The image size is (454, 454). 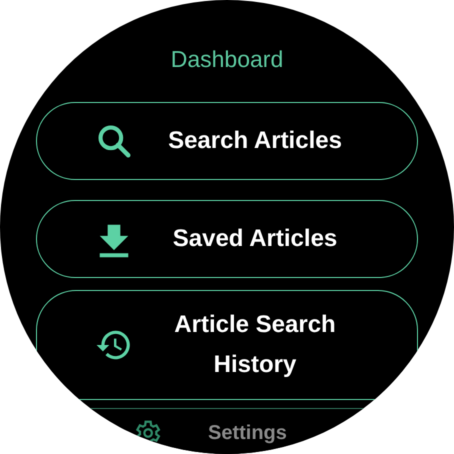 What do you see at coordinates (227, 239) in the screenshot?
I see `menu-button: Saved Articles` at bounding box center [227, 239].